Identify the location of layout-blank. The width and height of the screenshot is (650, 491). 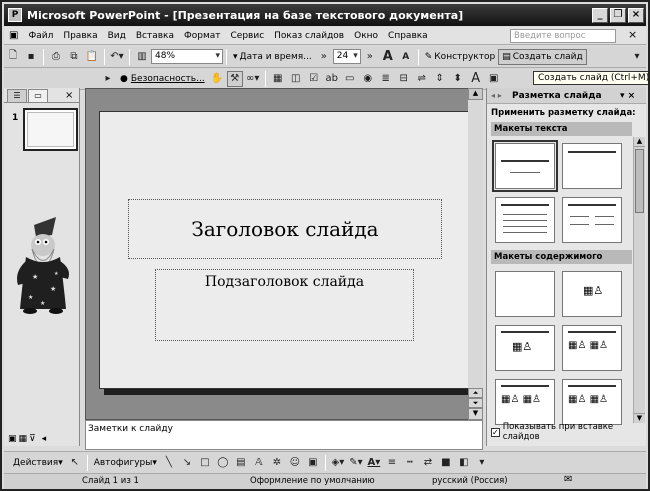
(525, 294).